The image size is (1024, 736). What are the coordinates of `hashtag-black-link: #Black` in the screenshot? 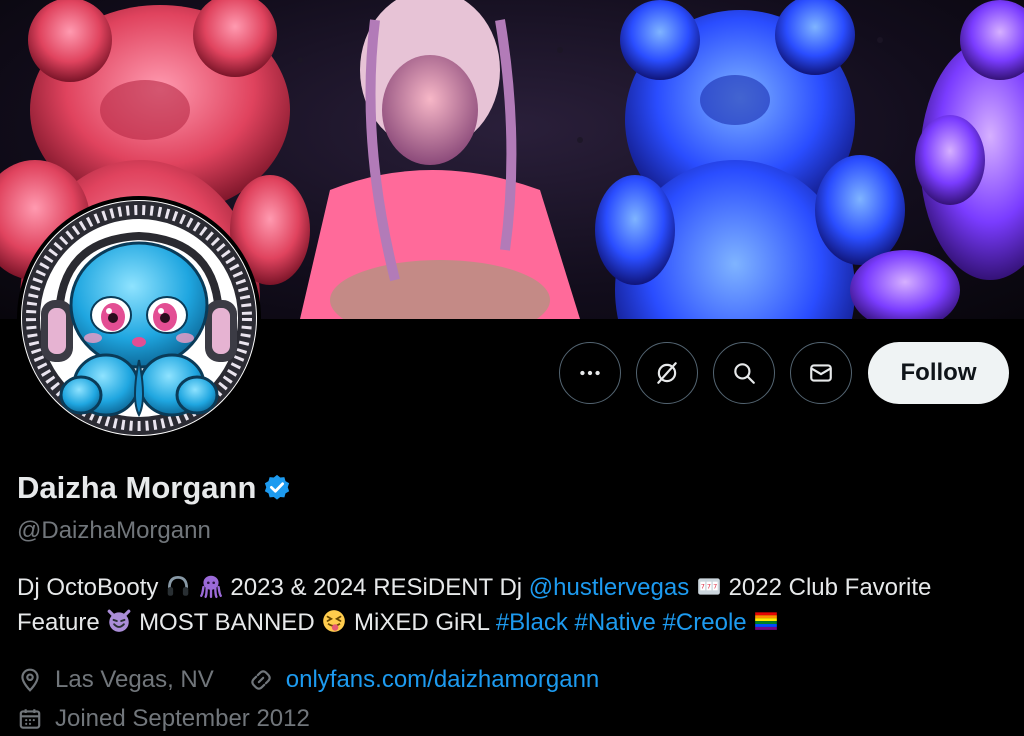 It's located at (532, 622).